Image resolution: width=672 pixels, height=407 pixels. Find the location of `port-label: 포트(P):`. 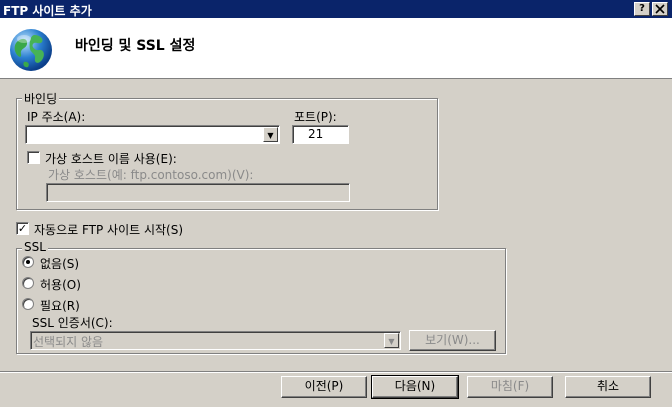

port-label: 포트(P): is located at coordinates (315, 117).